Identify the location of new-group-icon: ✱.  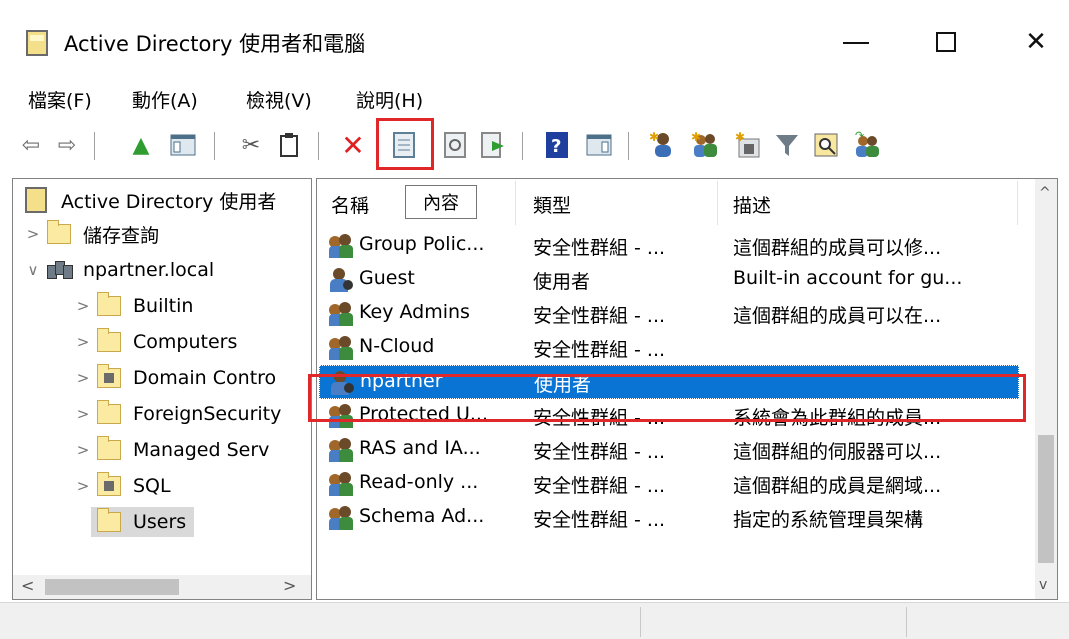
(705, 145).